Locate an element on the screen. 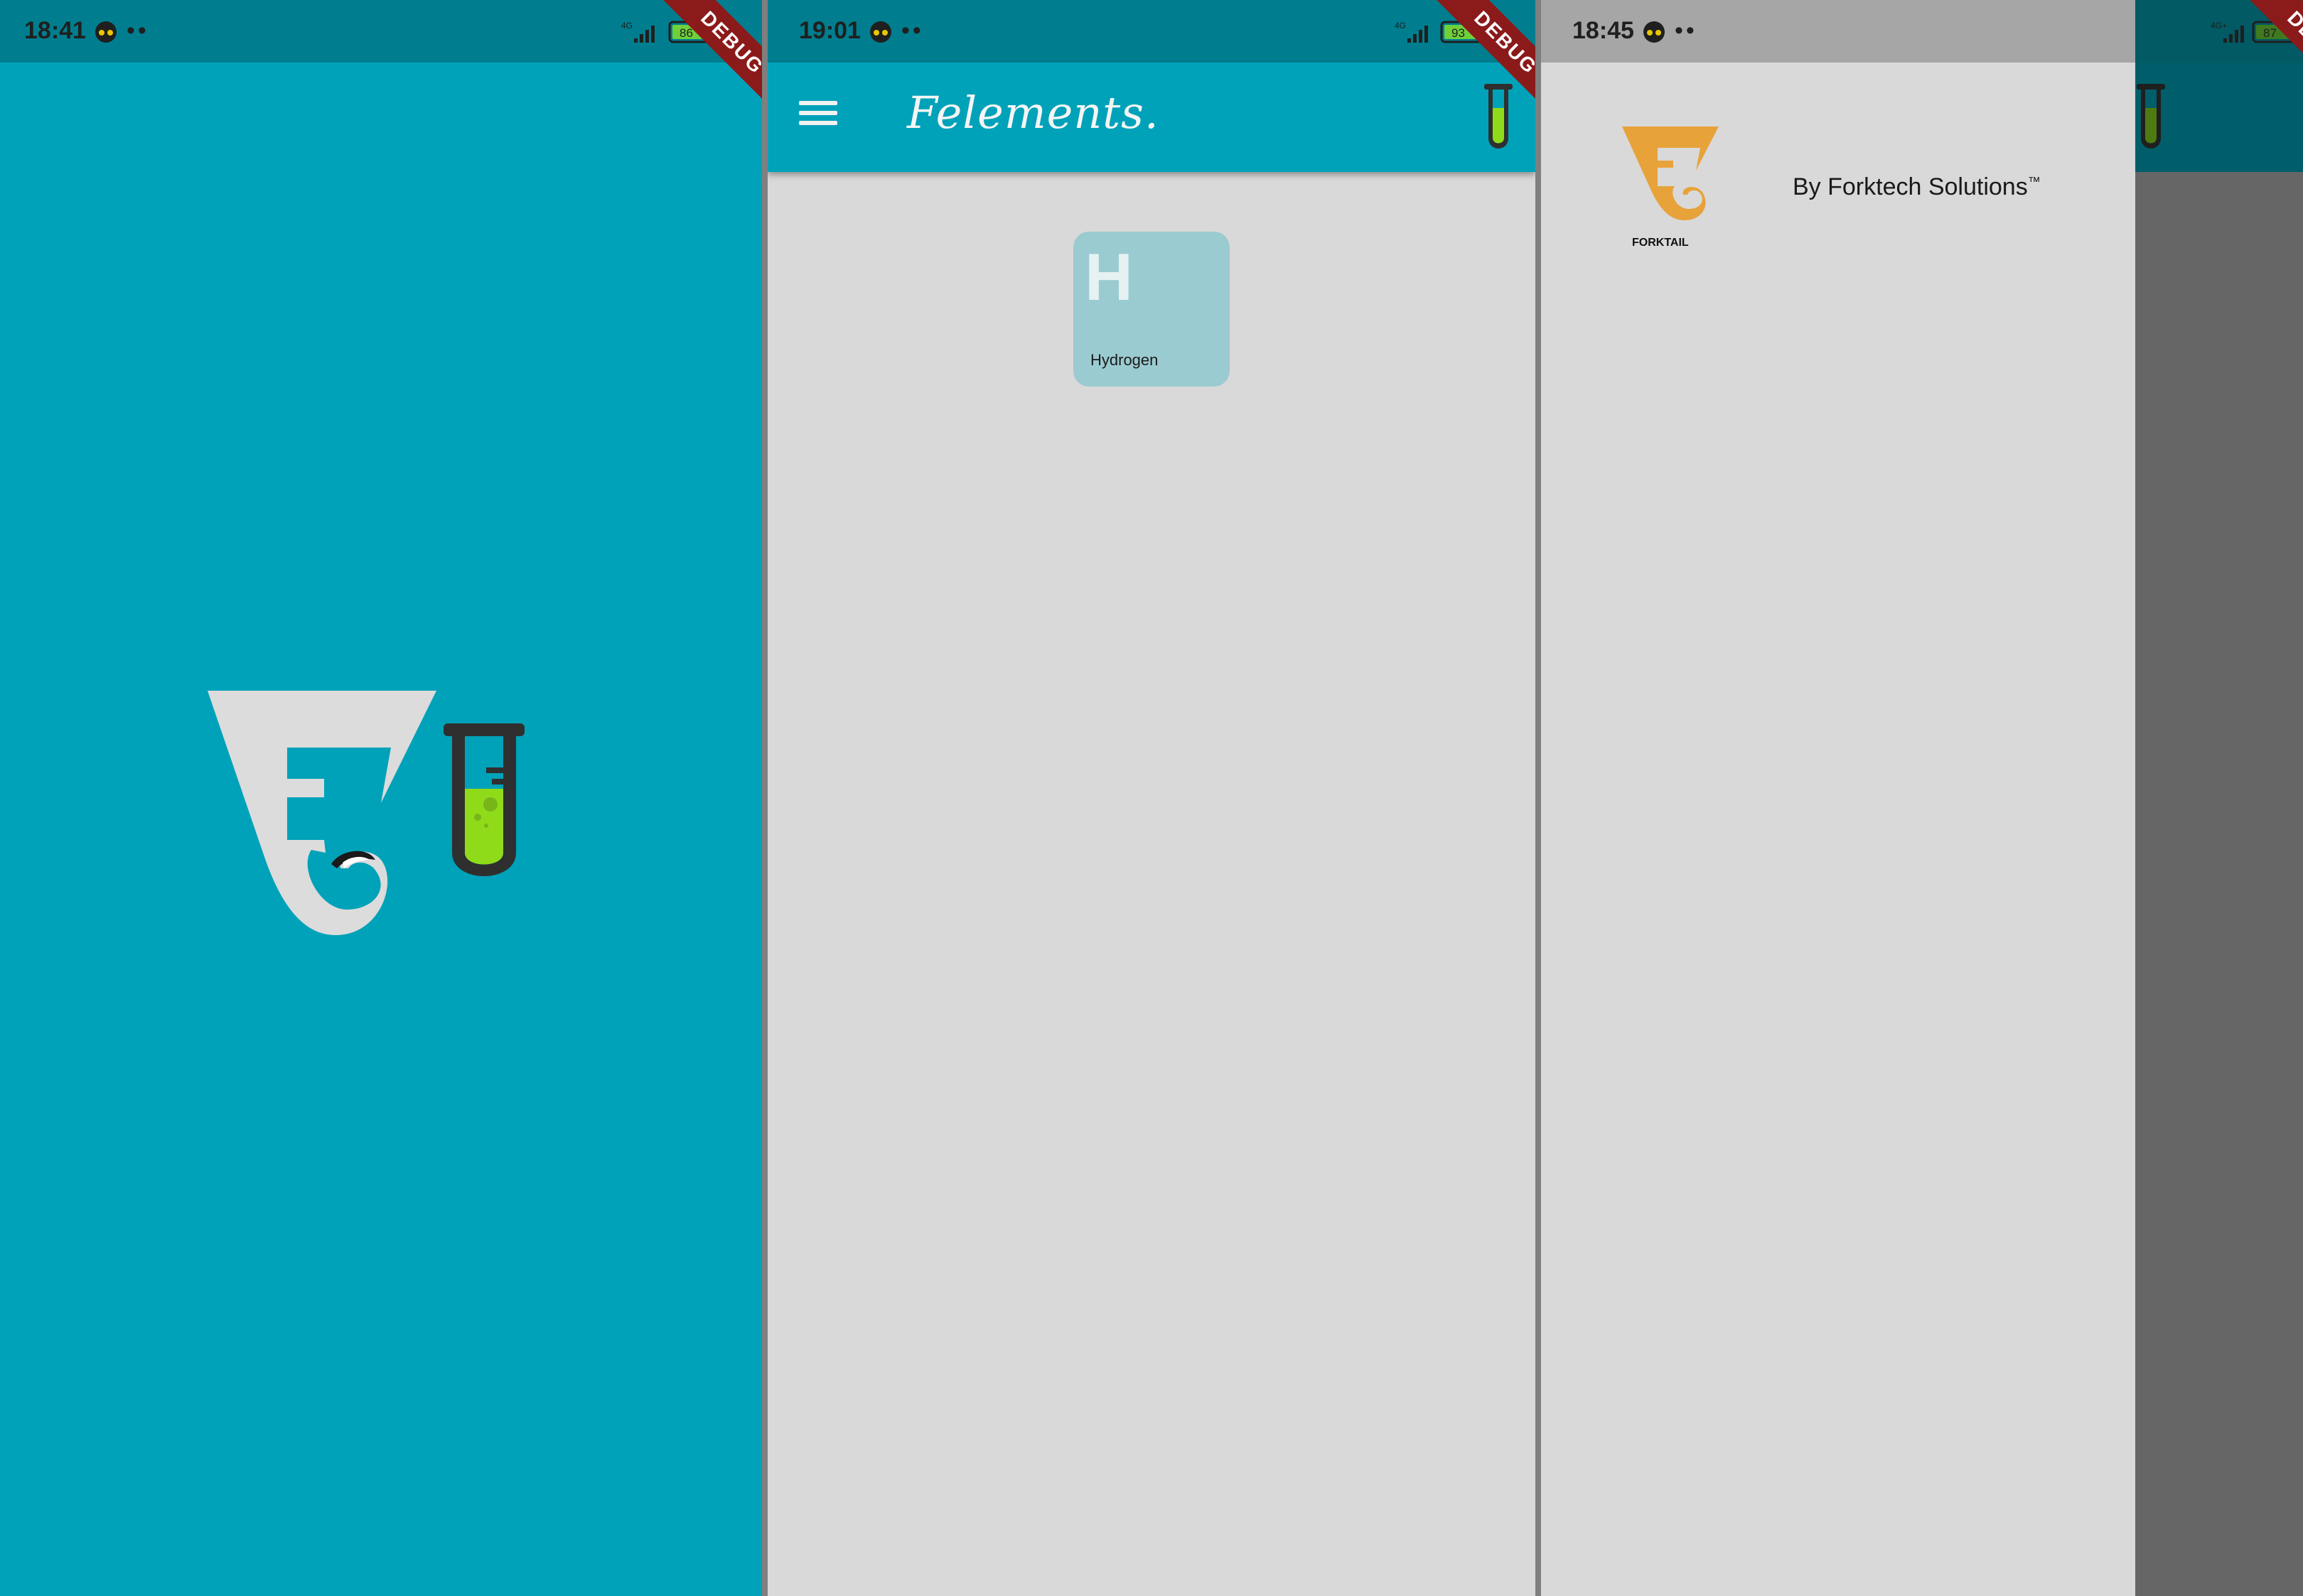  trademark-symbol: ™ is located at coordinates (2034, 182).